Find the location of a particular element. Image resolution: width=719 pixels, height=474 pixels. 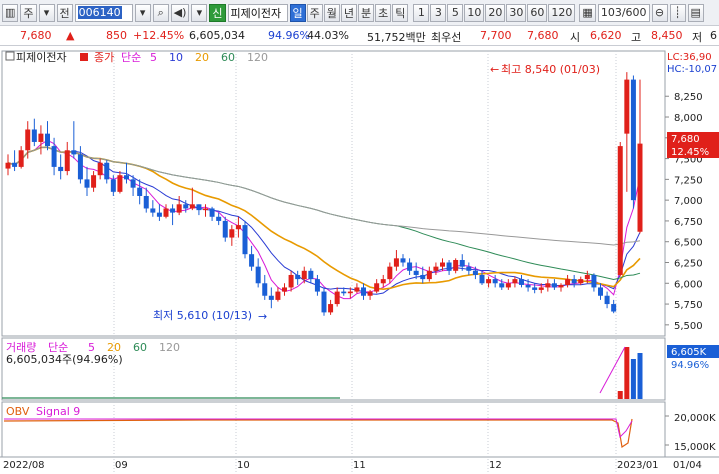

dotted-line-icon: ┊ is located at coordinates (677, 12).